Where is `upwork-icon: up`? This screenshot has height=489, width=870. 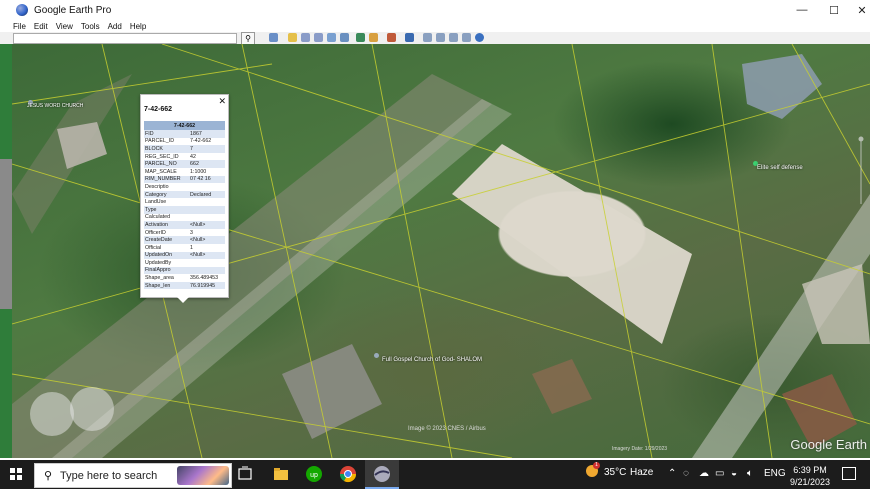
upwork-icon: up is located at coordinates (314, 474).